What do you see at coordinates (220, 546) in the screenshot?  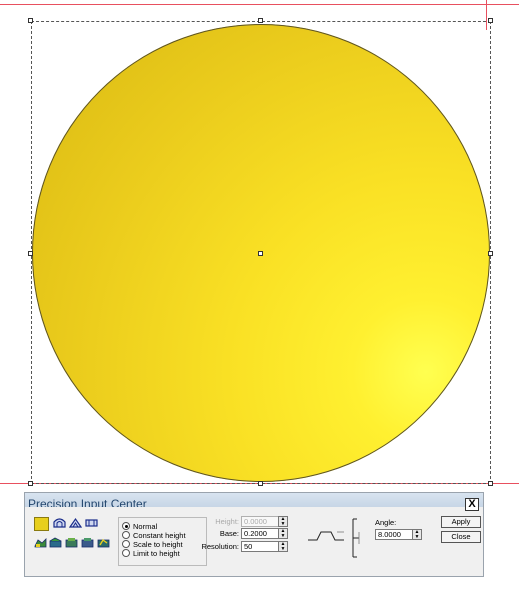 I see `resolution-label: Resolution:` at bounding box center [220, 546].